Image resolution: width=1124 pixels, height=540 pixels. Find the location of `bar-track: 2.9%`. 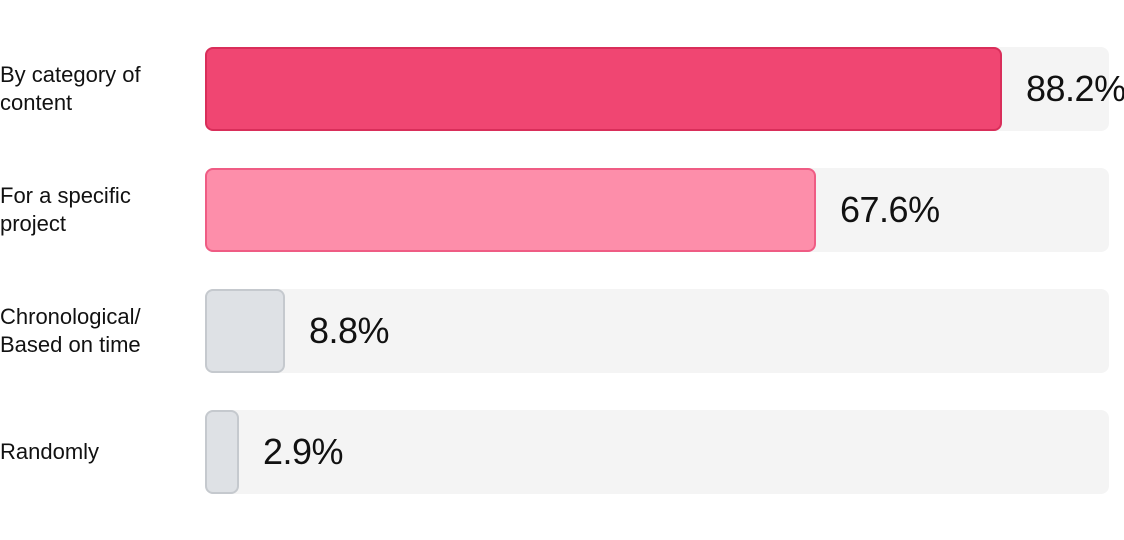

bar-track: 2.9% is located at coordinates (657, 452).